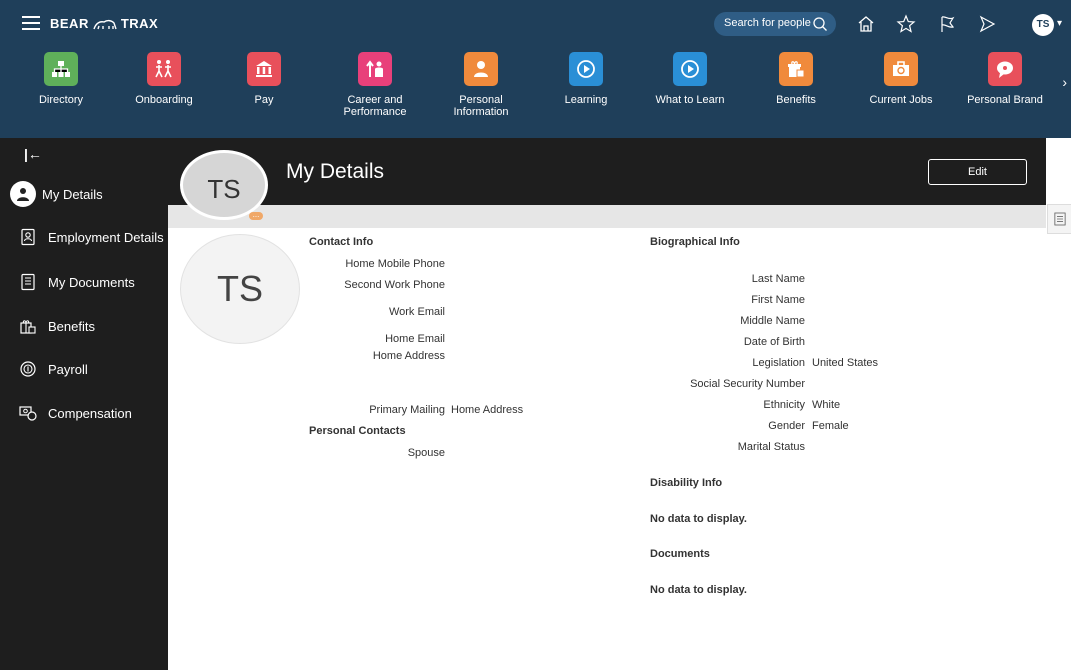 The image size is (1071, 670). Describe the element at coordinates (104, 23) in the screenshot. I see `brand-logo: BEAR TRAX` at that location.